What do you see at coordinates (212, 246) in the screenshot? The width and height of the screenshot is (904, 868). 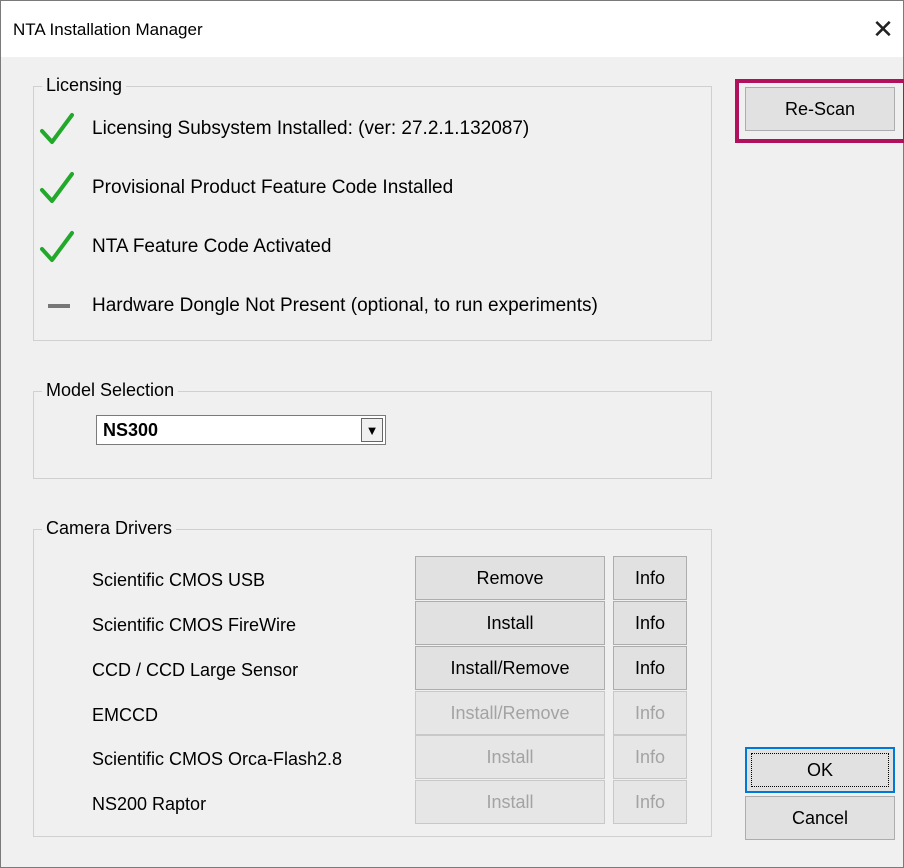 I see `license-item-text: NTA Feature Code Activated` at bounding box center [212, 246].